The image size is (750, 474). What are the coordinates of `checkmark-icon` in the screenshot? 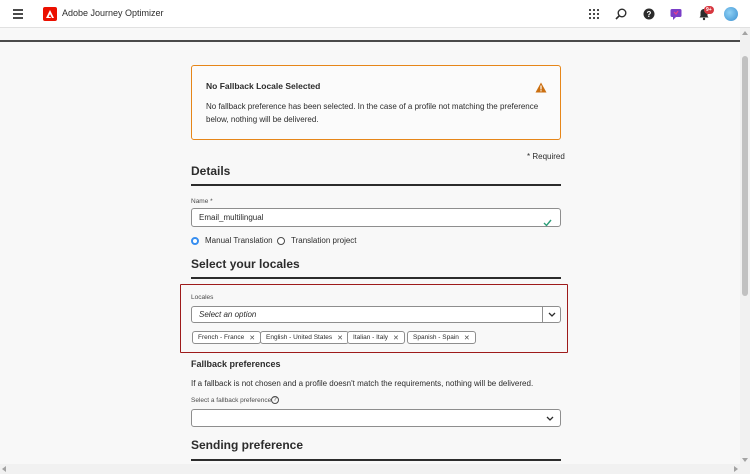 It's located at (547, 223).